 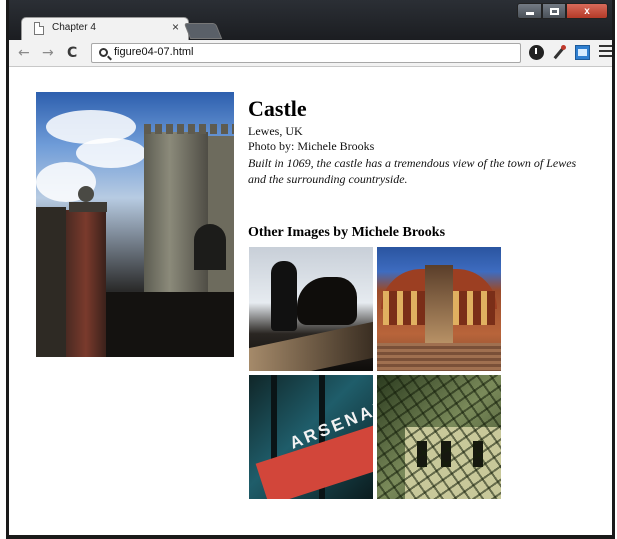 What do you see at coordinates (311, 346) in the screenshot?
I see `statue-base` at bounding box center [311, 346].